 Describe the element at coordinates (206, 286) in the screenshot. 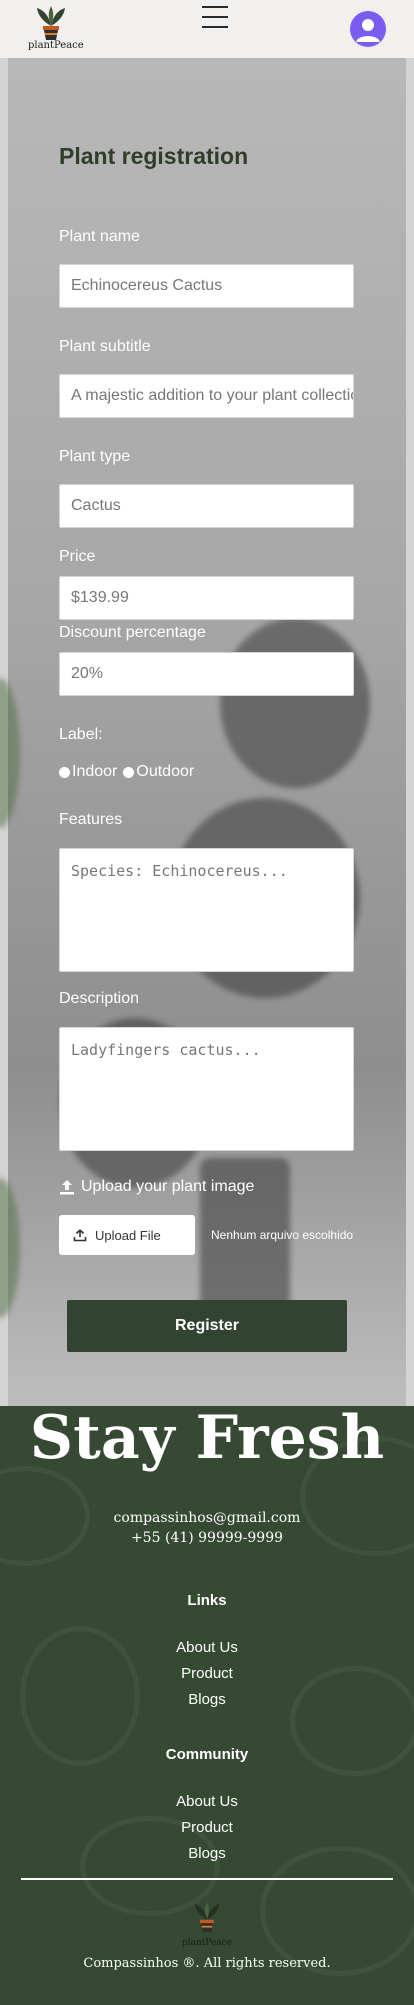

I see `plant-name-input: Echinocereus Cactus` at that location.